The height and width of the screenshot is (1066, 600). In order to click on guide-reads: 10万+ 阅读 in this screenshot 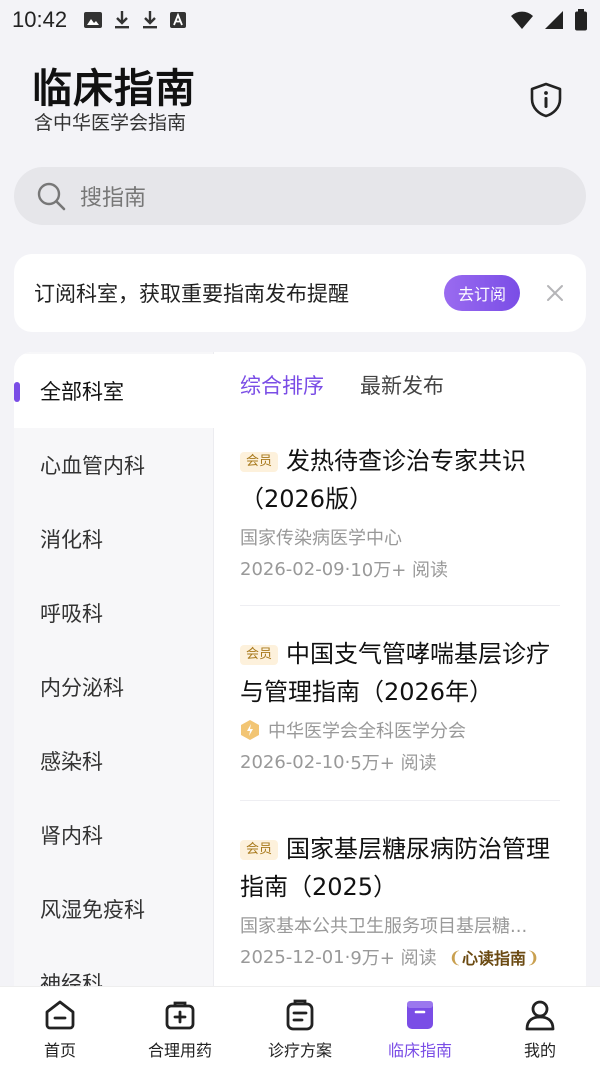, I will do `click(399, 570)`.